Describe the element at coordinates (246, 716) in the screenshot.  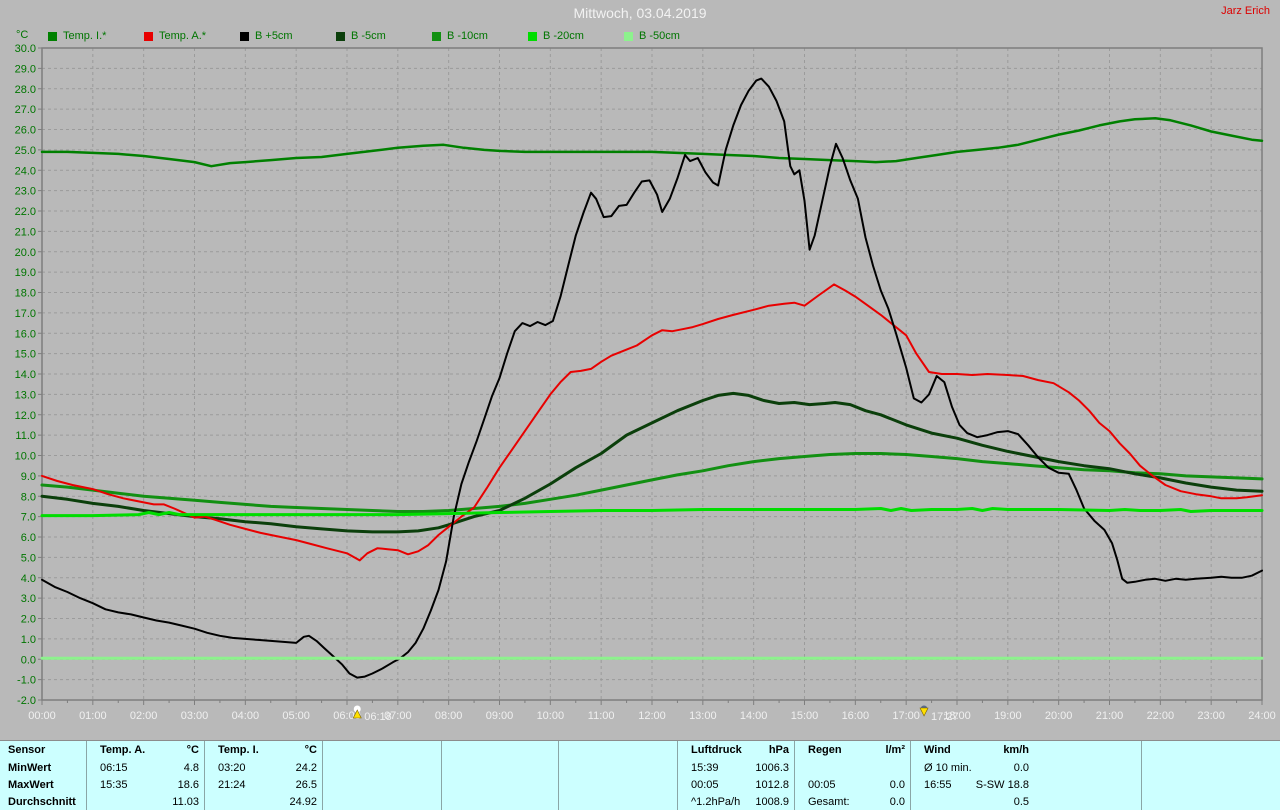
I see `x-tick-label: 04:00` at that location.